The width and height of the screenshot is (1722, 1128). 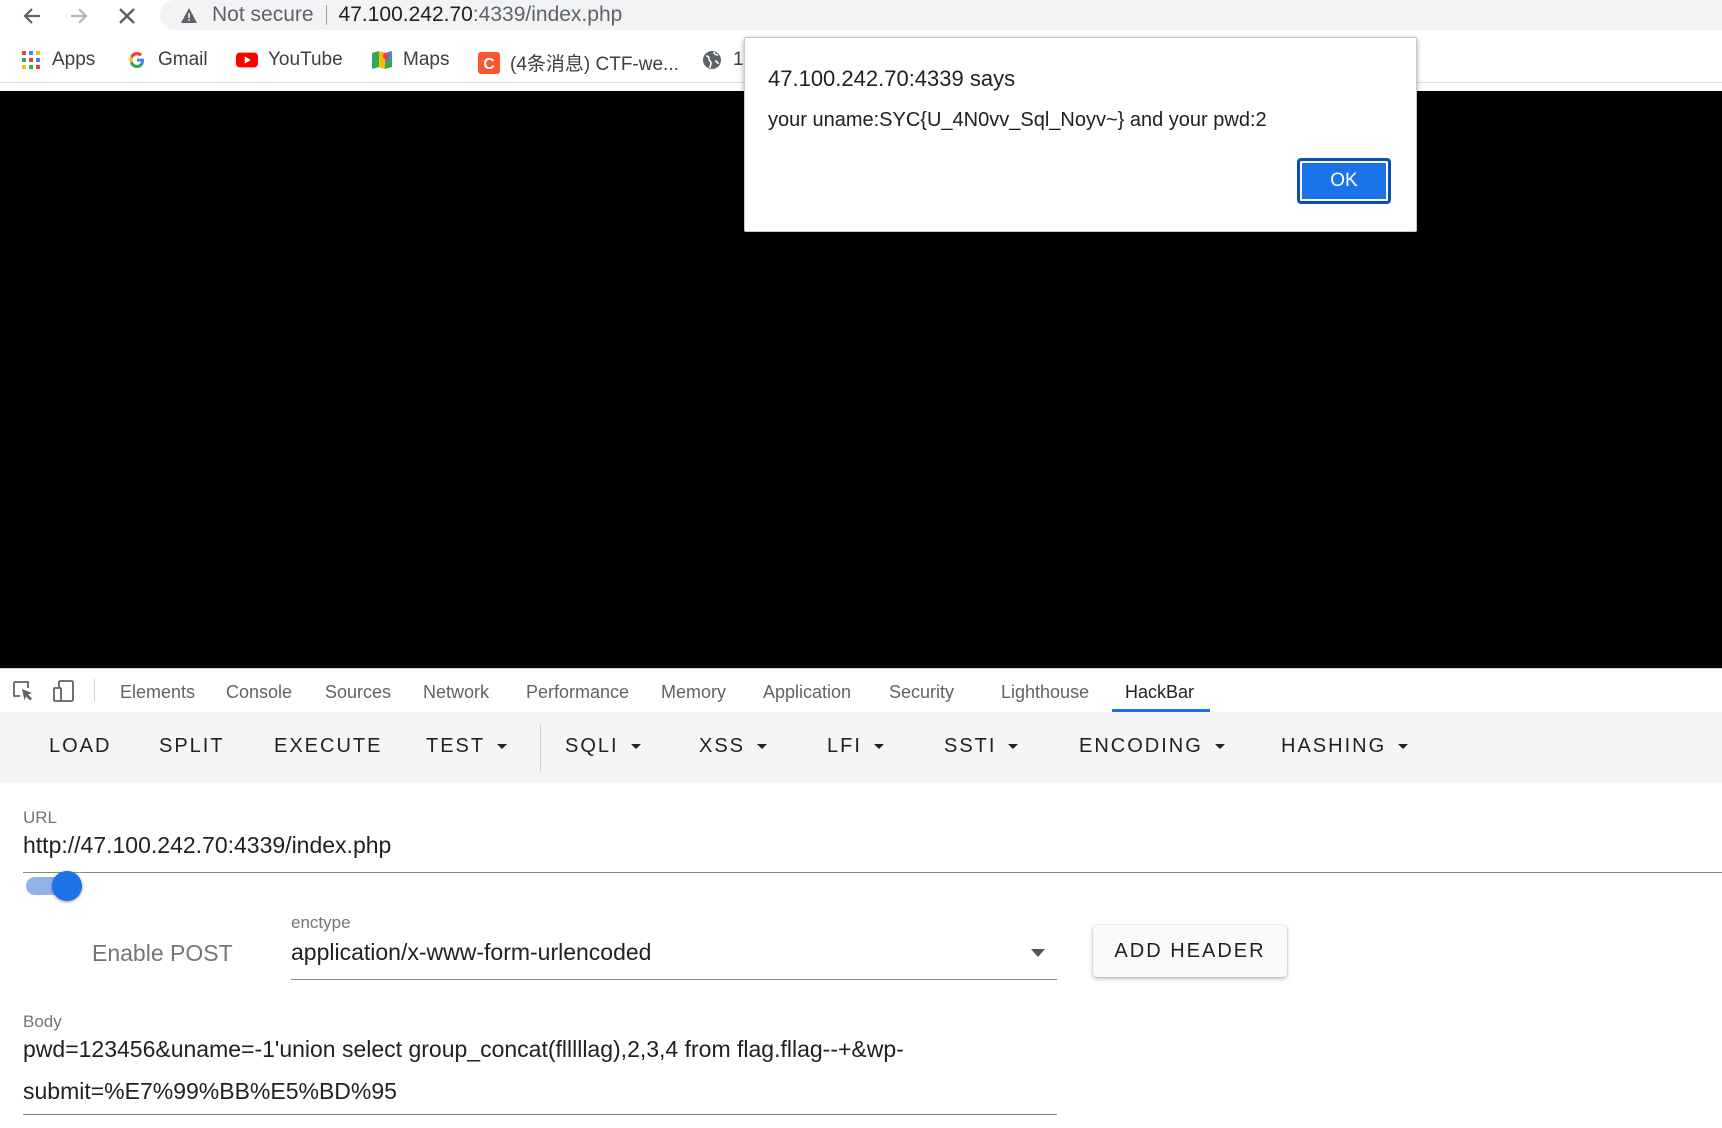 What do you see at coordinates (183, 59) in the screenshot?
I see `bookmark-label: Gmail` at bounding box center [183, 59].